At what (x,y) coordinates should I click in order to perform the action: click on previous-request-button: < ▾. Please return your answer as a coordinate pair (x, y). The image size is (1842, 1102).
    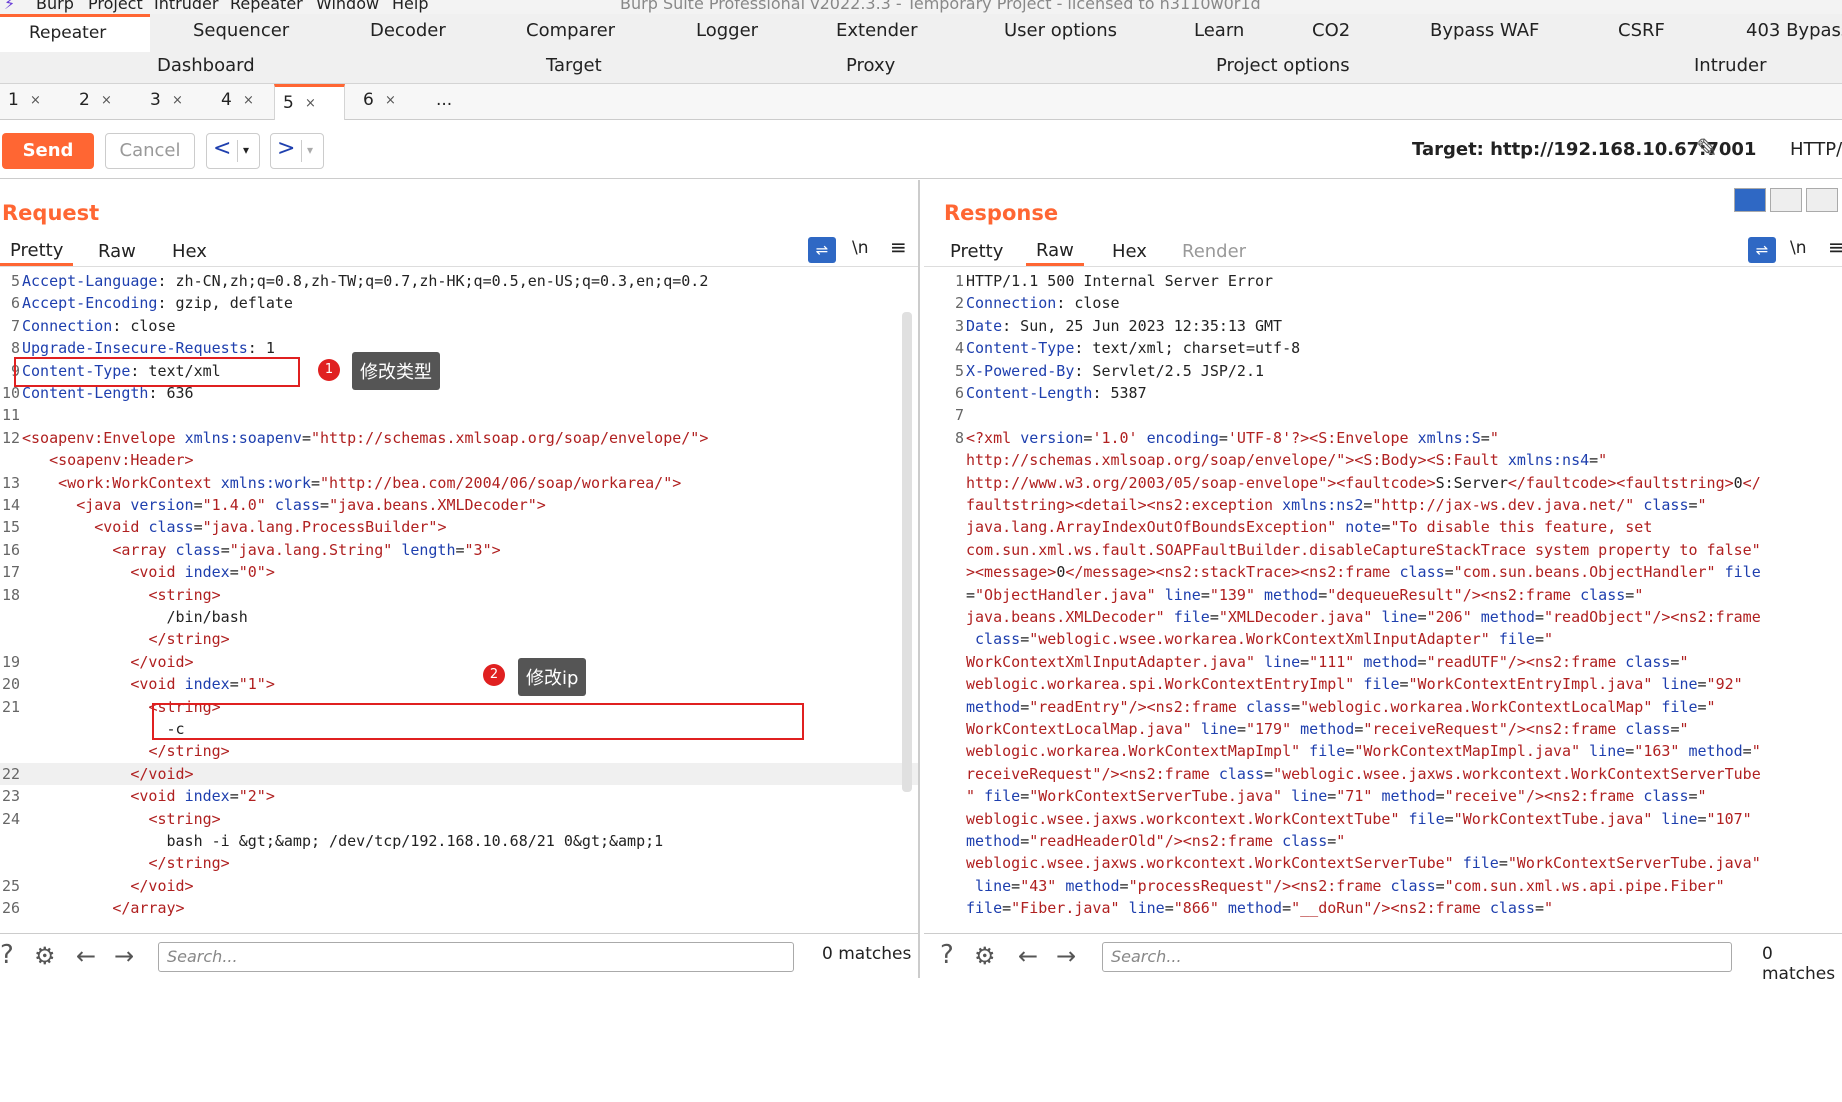
    Looking at the image, I should click on (233, 151).